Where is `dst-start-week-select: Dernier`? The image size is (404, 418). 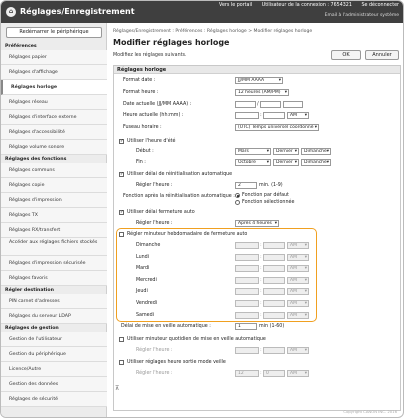
dst-start-week-select: Dernier is located at coordinates (286, 151).